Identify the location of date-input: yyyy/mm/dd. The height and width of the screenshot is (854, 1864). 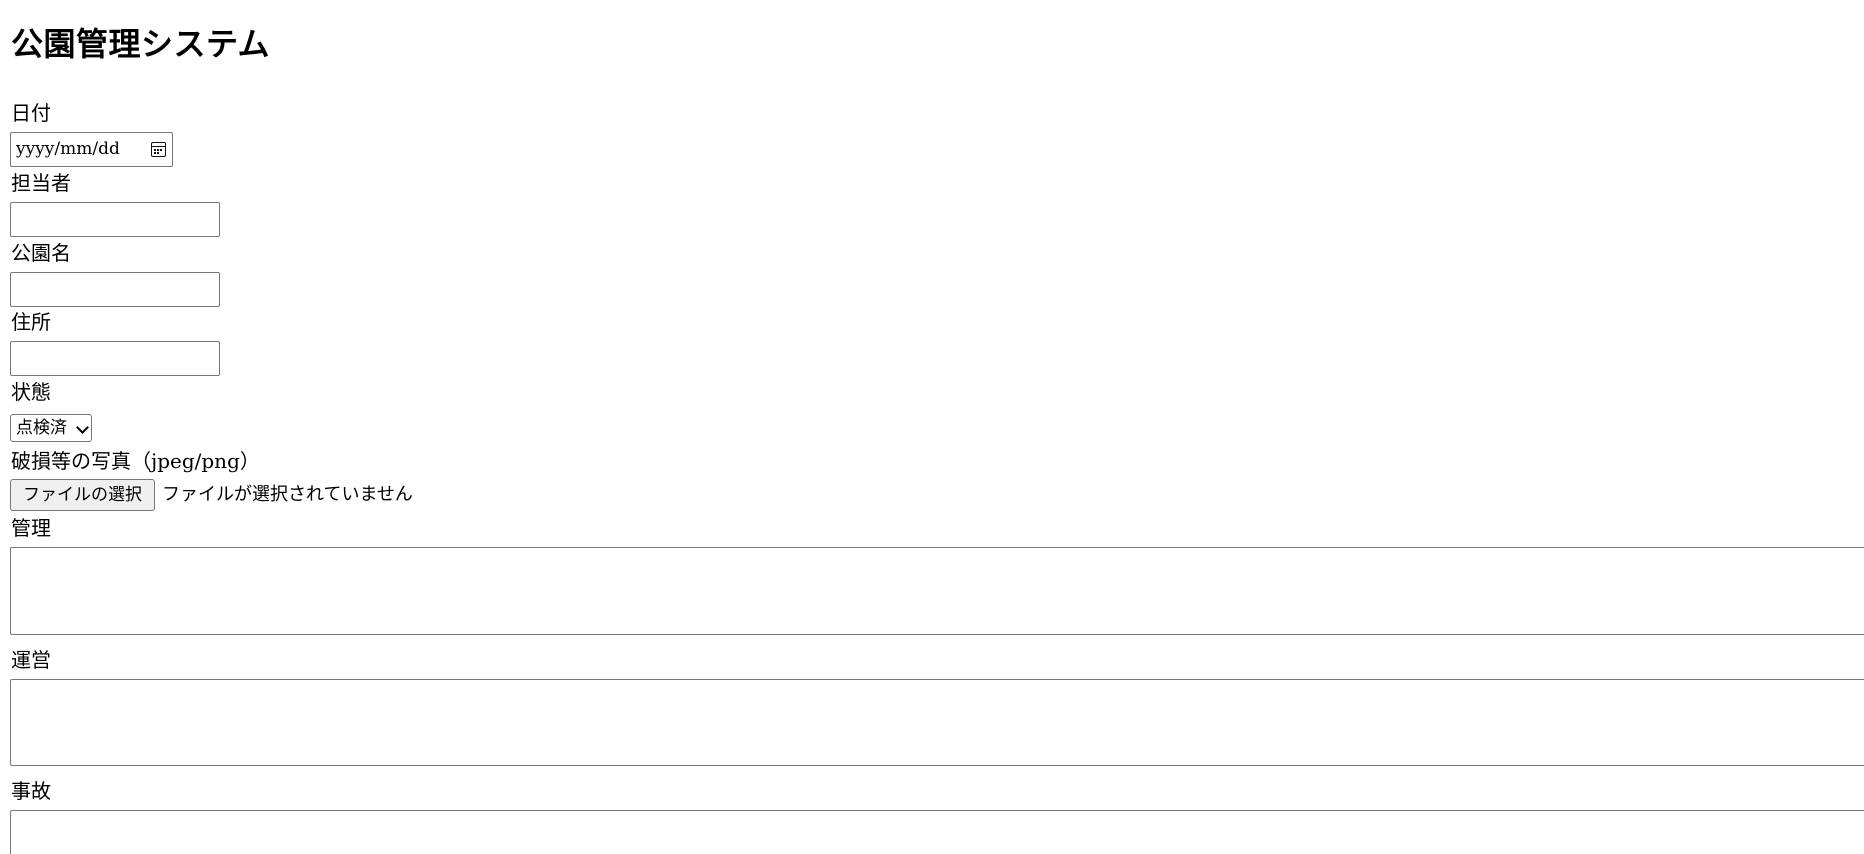
(91, 149).